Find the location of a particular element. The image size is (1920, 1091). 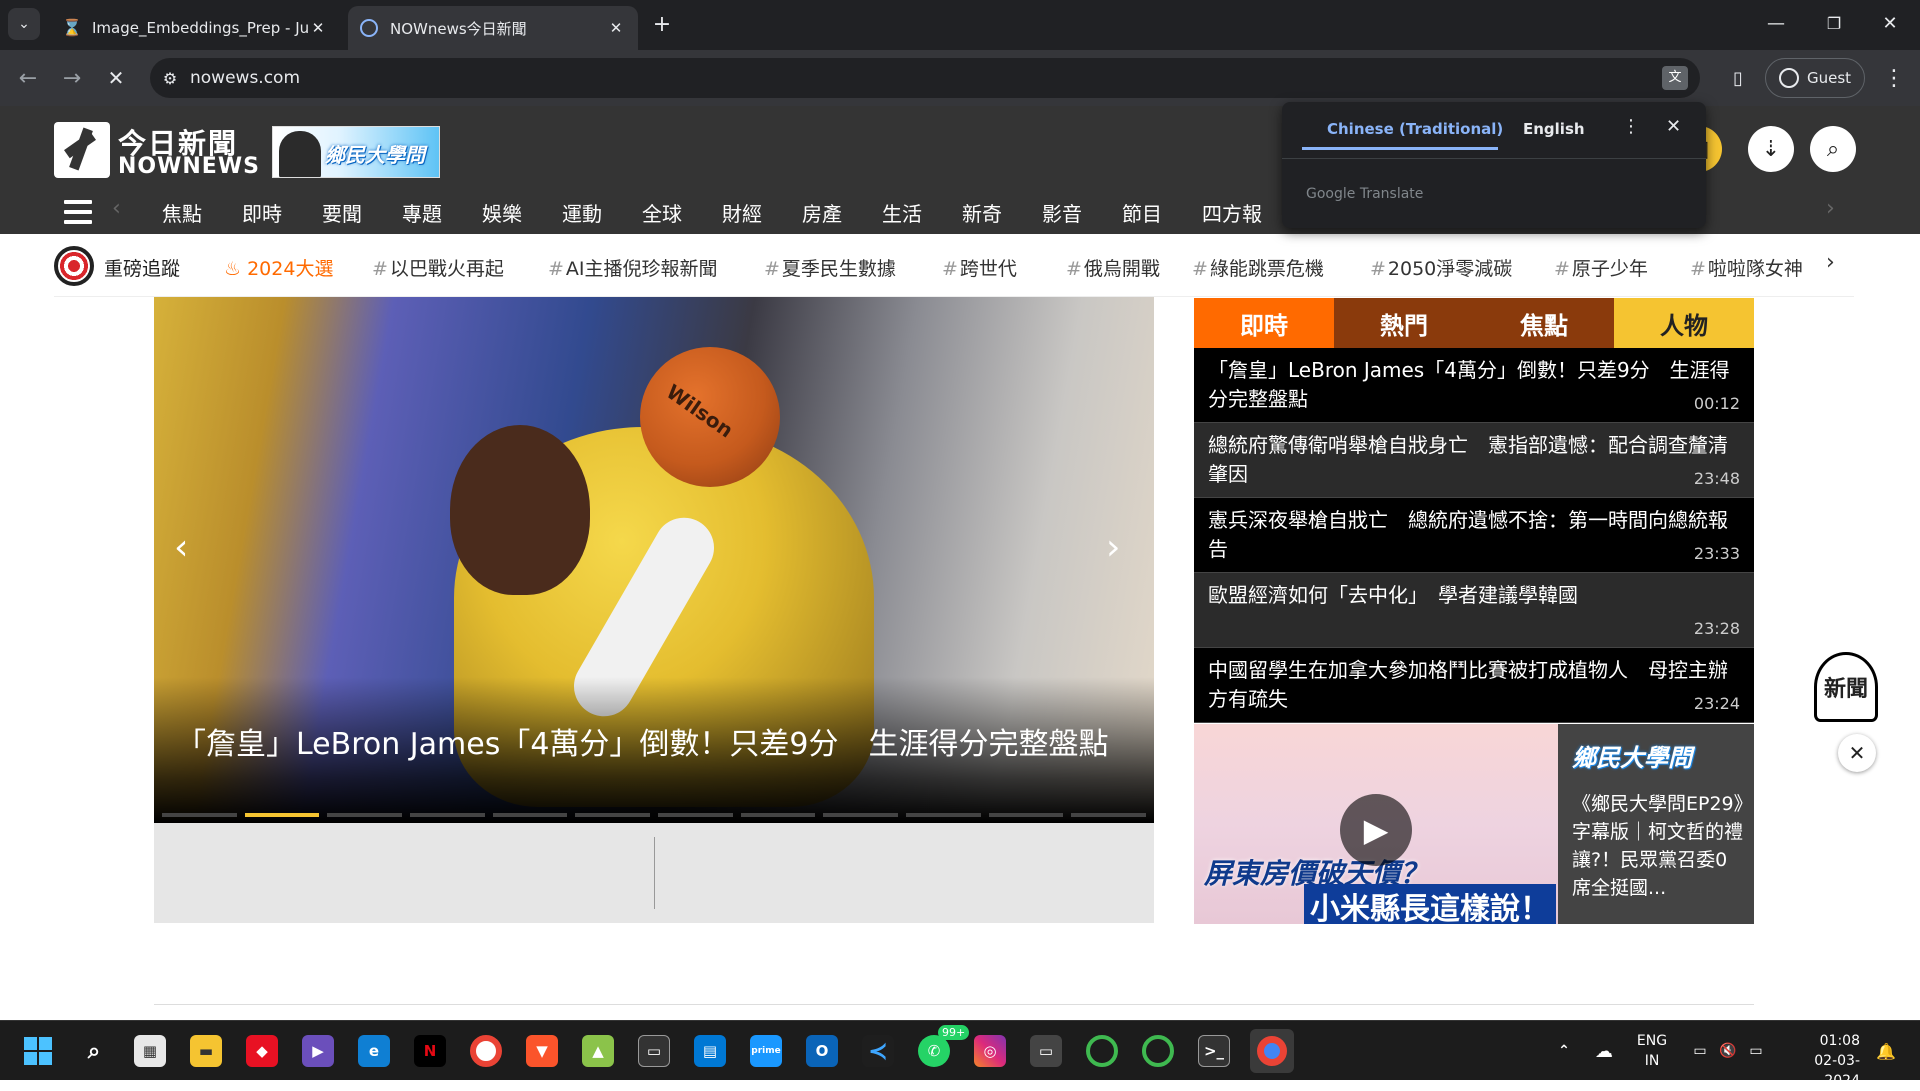

chrome-active-icon is located at coordinates (1272, 1051).